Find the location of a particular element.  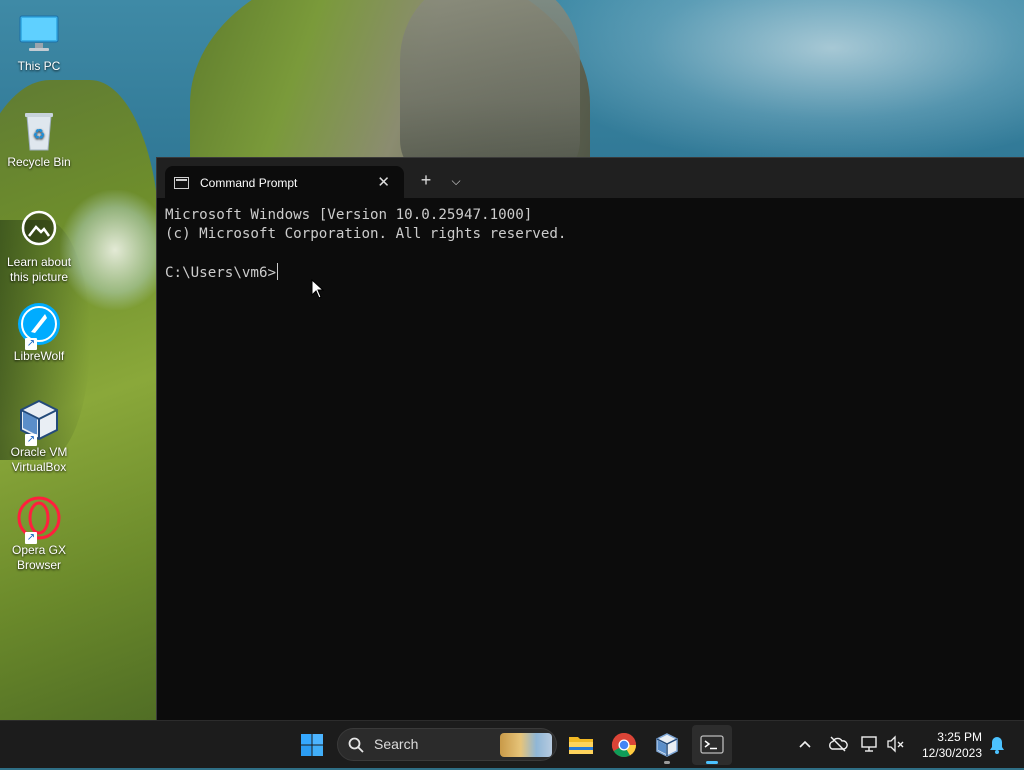

desktop-icon-this-pc: This PC is located at coordinates (39, 43).